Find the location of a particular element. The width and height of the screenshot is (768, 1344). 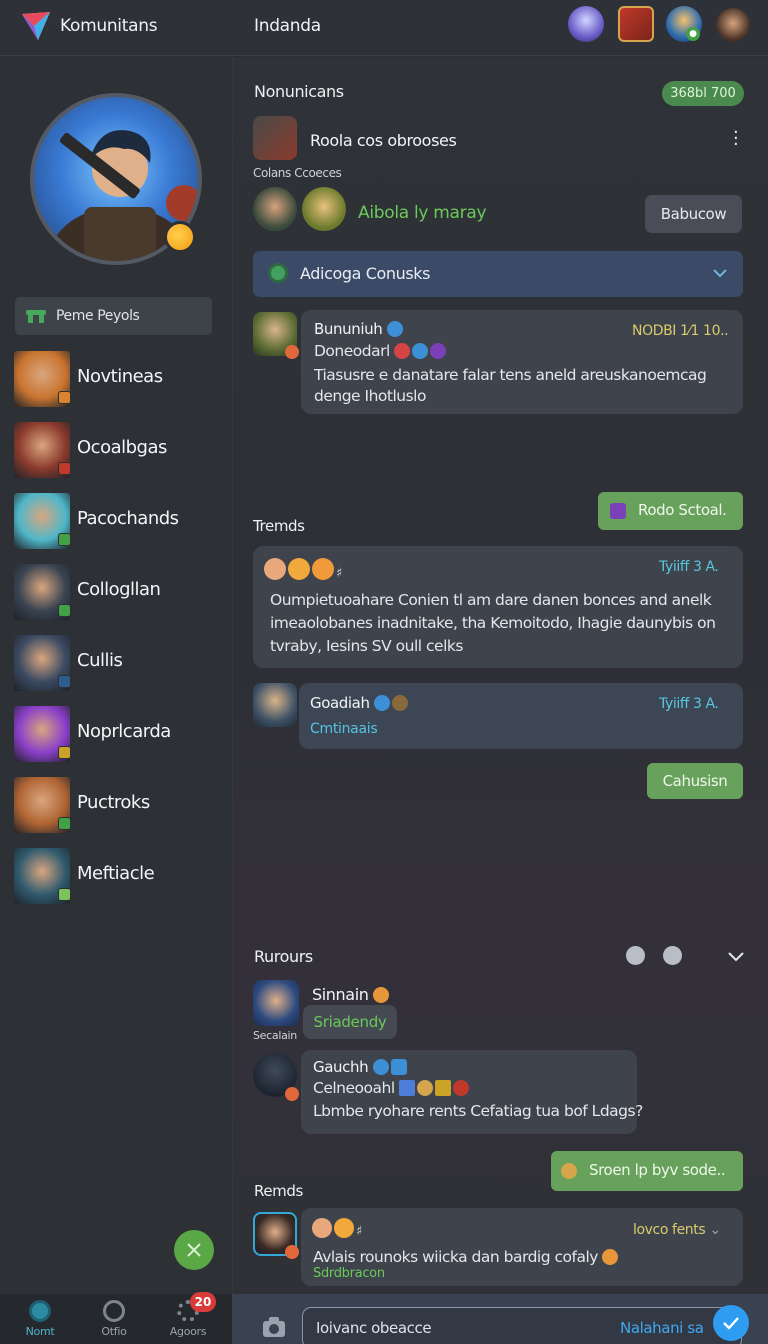

group-action-button: Babucow is located at coordinates (693, 214).